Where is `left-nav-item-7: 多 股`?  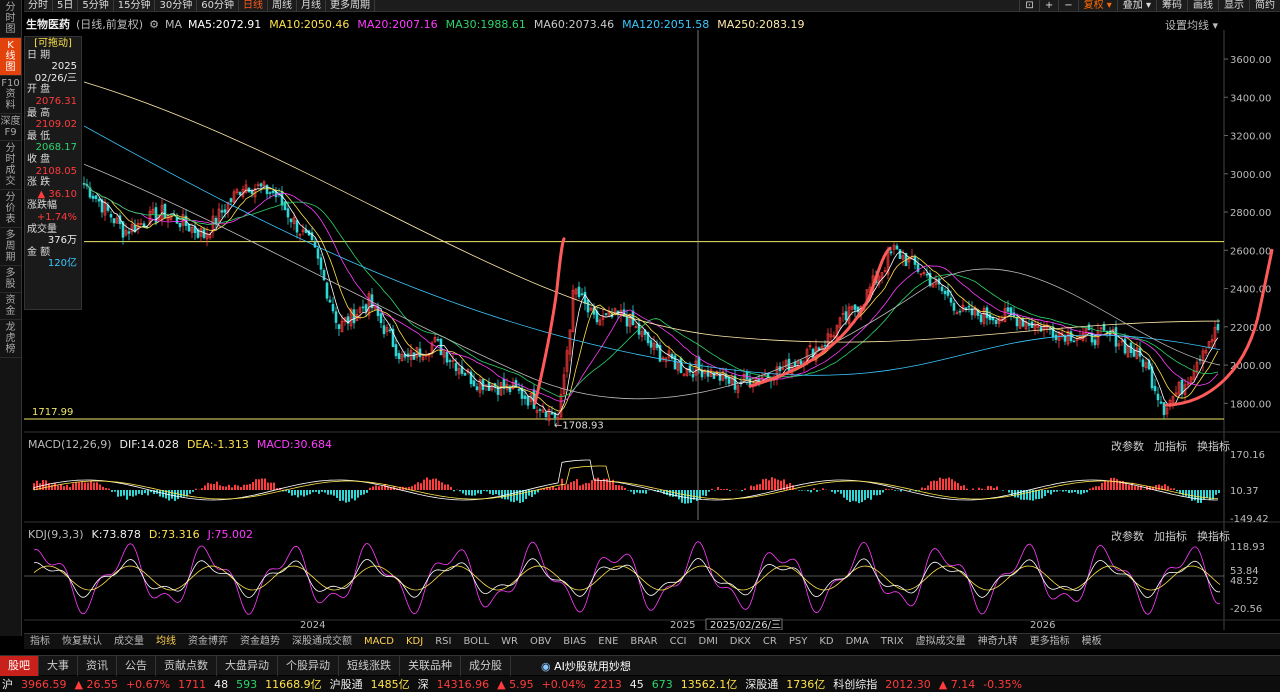 left-nav-item-7: 多 股 is located at coordinates (10, 279).